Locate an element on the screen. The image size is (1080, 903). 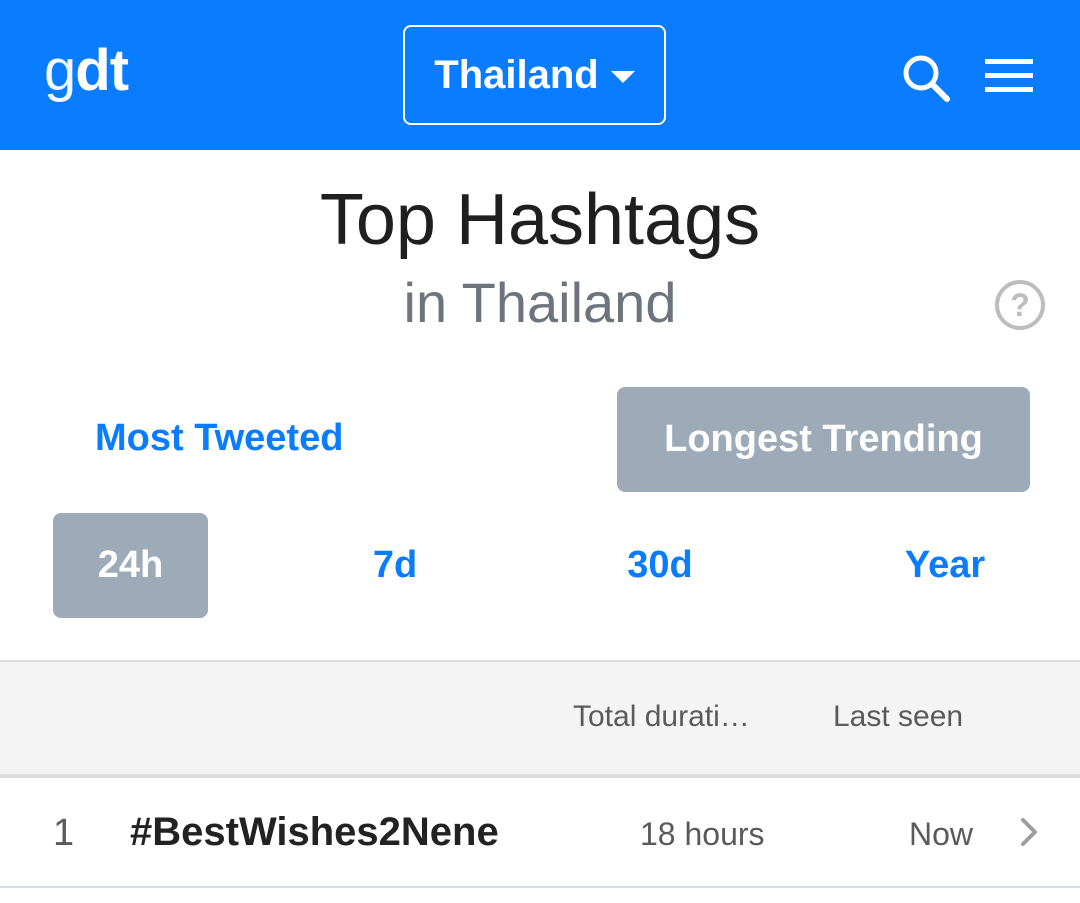
search-icon is located at coordinates (926, 78).